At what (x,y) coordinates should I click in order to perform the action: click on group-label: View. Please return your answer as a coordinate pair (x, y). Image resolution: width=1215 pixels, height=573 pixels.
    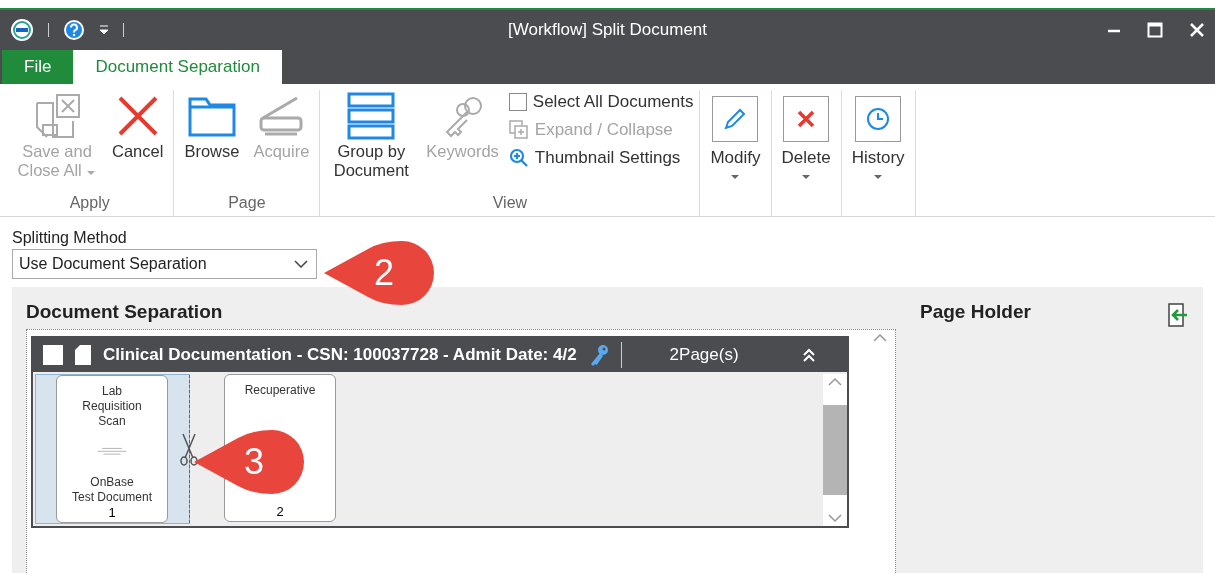
    Looking at the image, I should click on (510, 203).